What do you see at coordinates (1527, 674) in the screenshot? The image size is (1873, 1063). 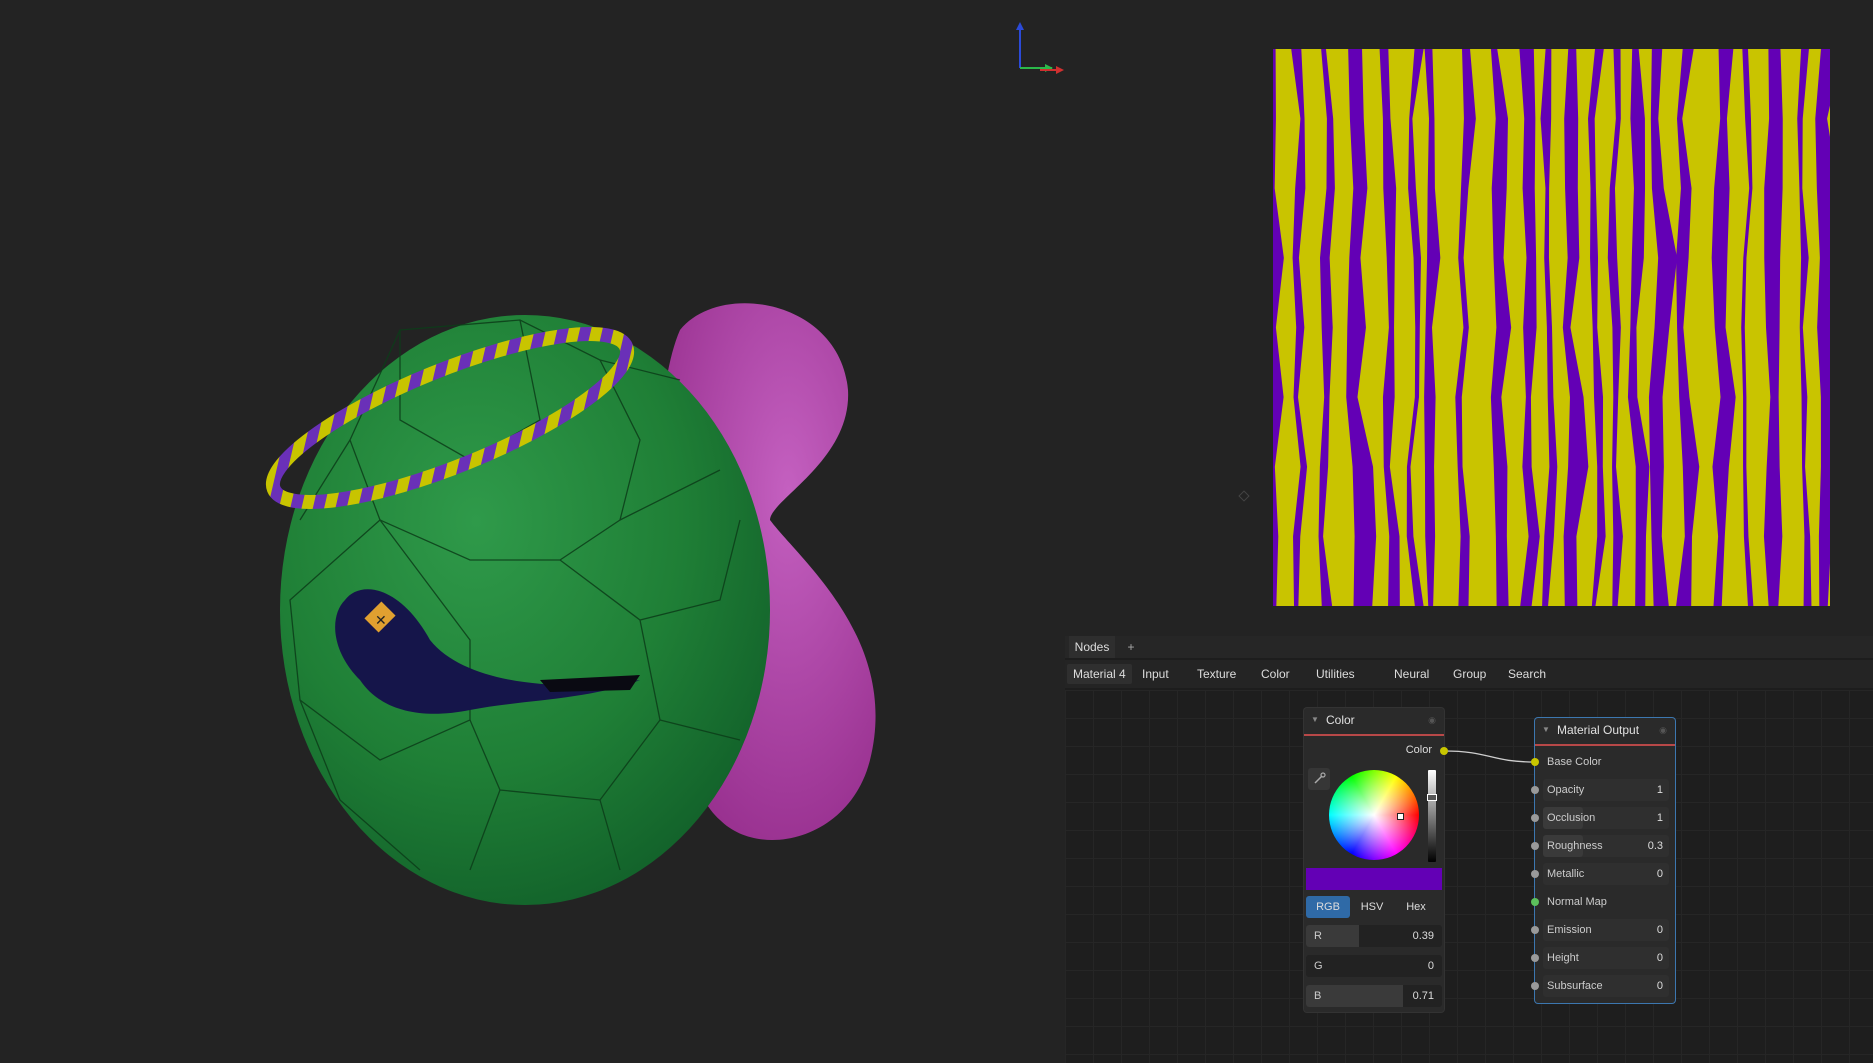 I see `category-search: Search` at bounding box center [1527, 674].